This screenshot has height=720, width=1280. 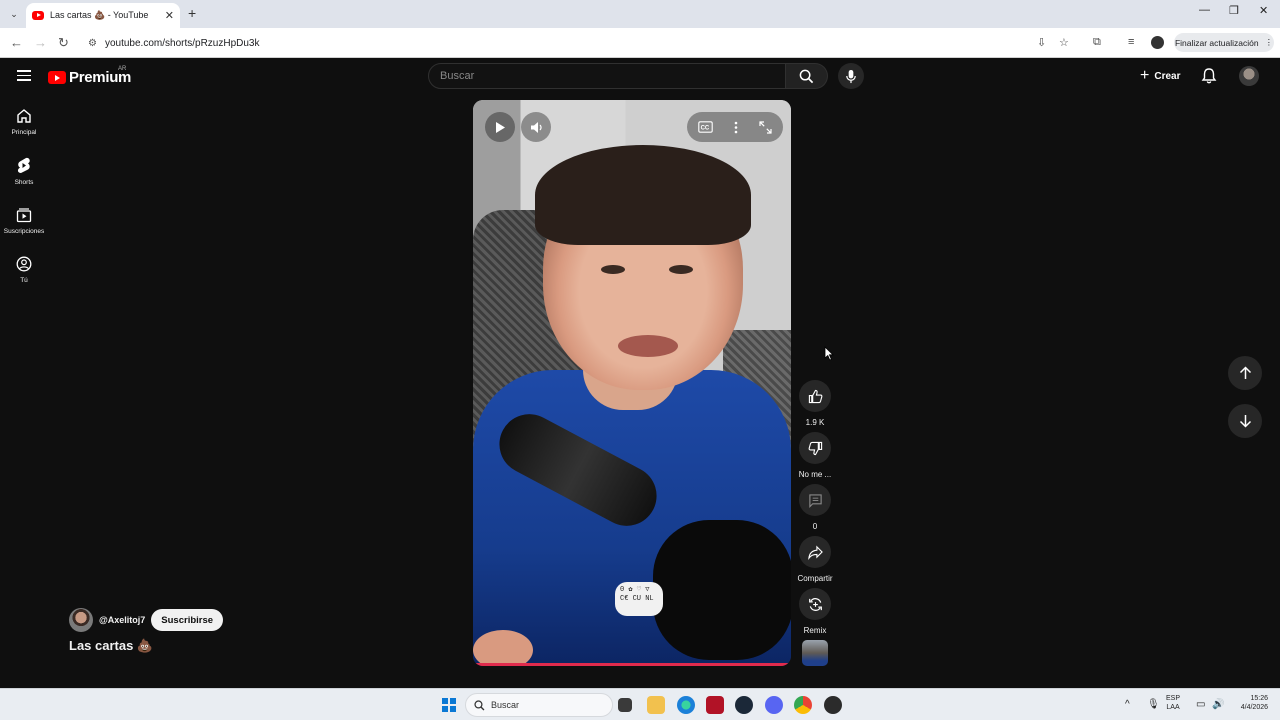 I want to click on remix-icon, so click(x=815, y=604).